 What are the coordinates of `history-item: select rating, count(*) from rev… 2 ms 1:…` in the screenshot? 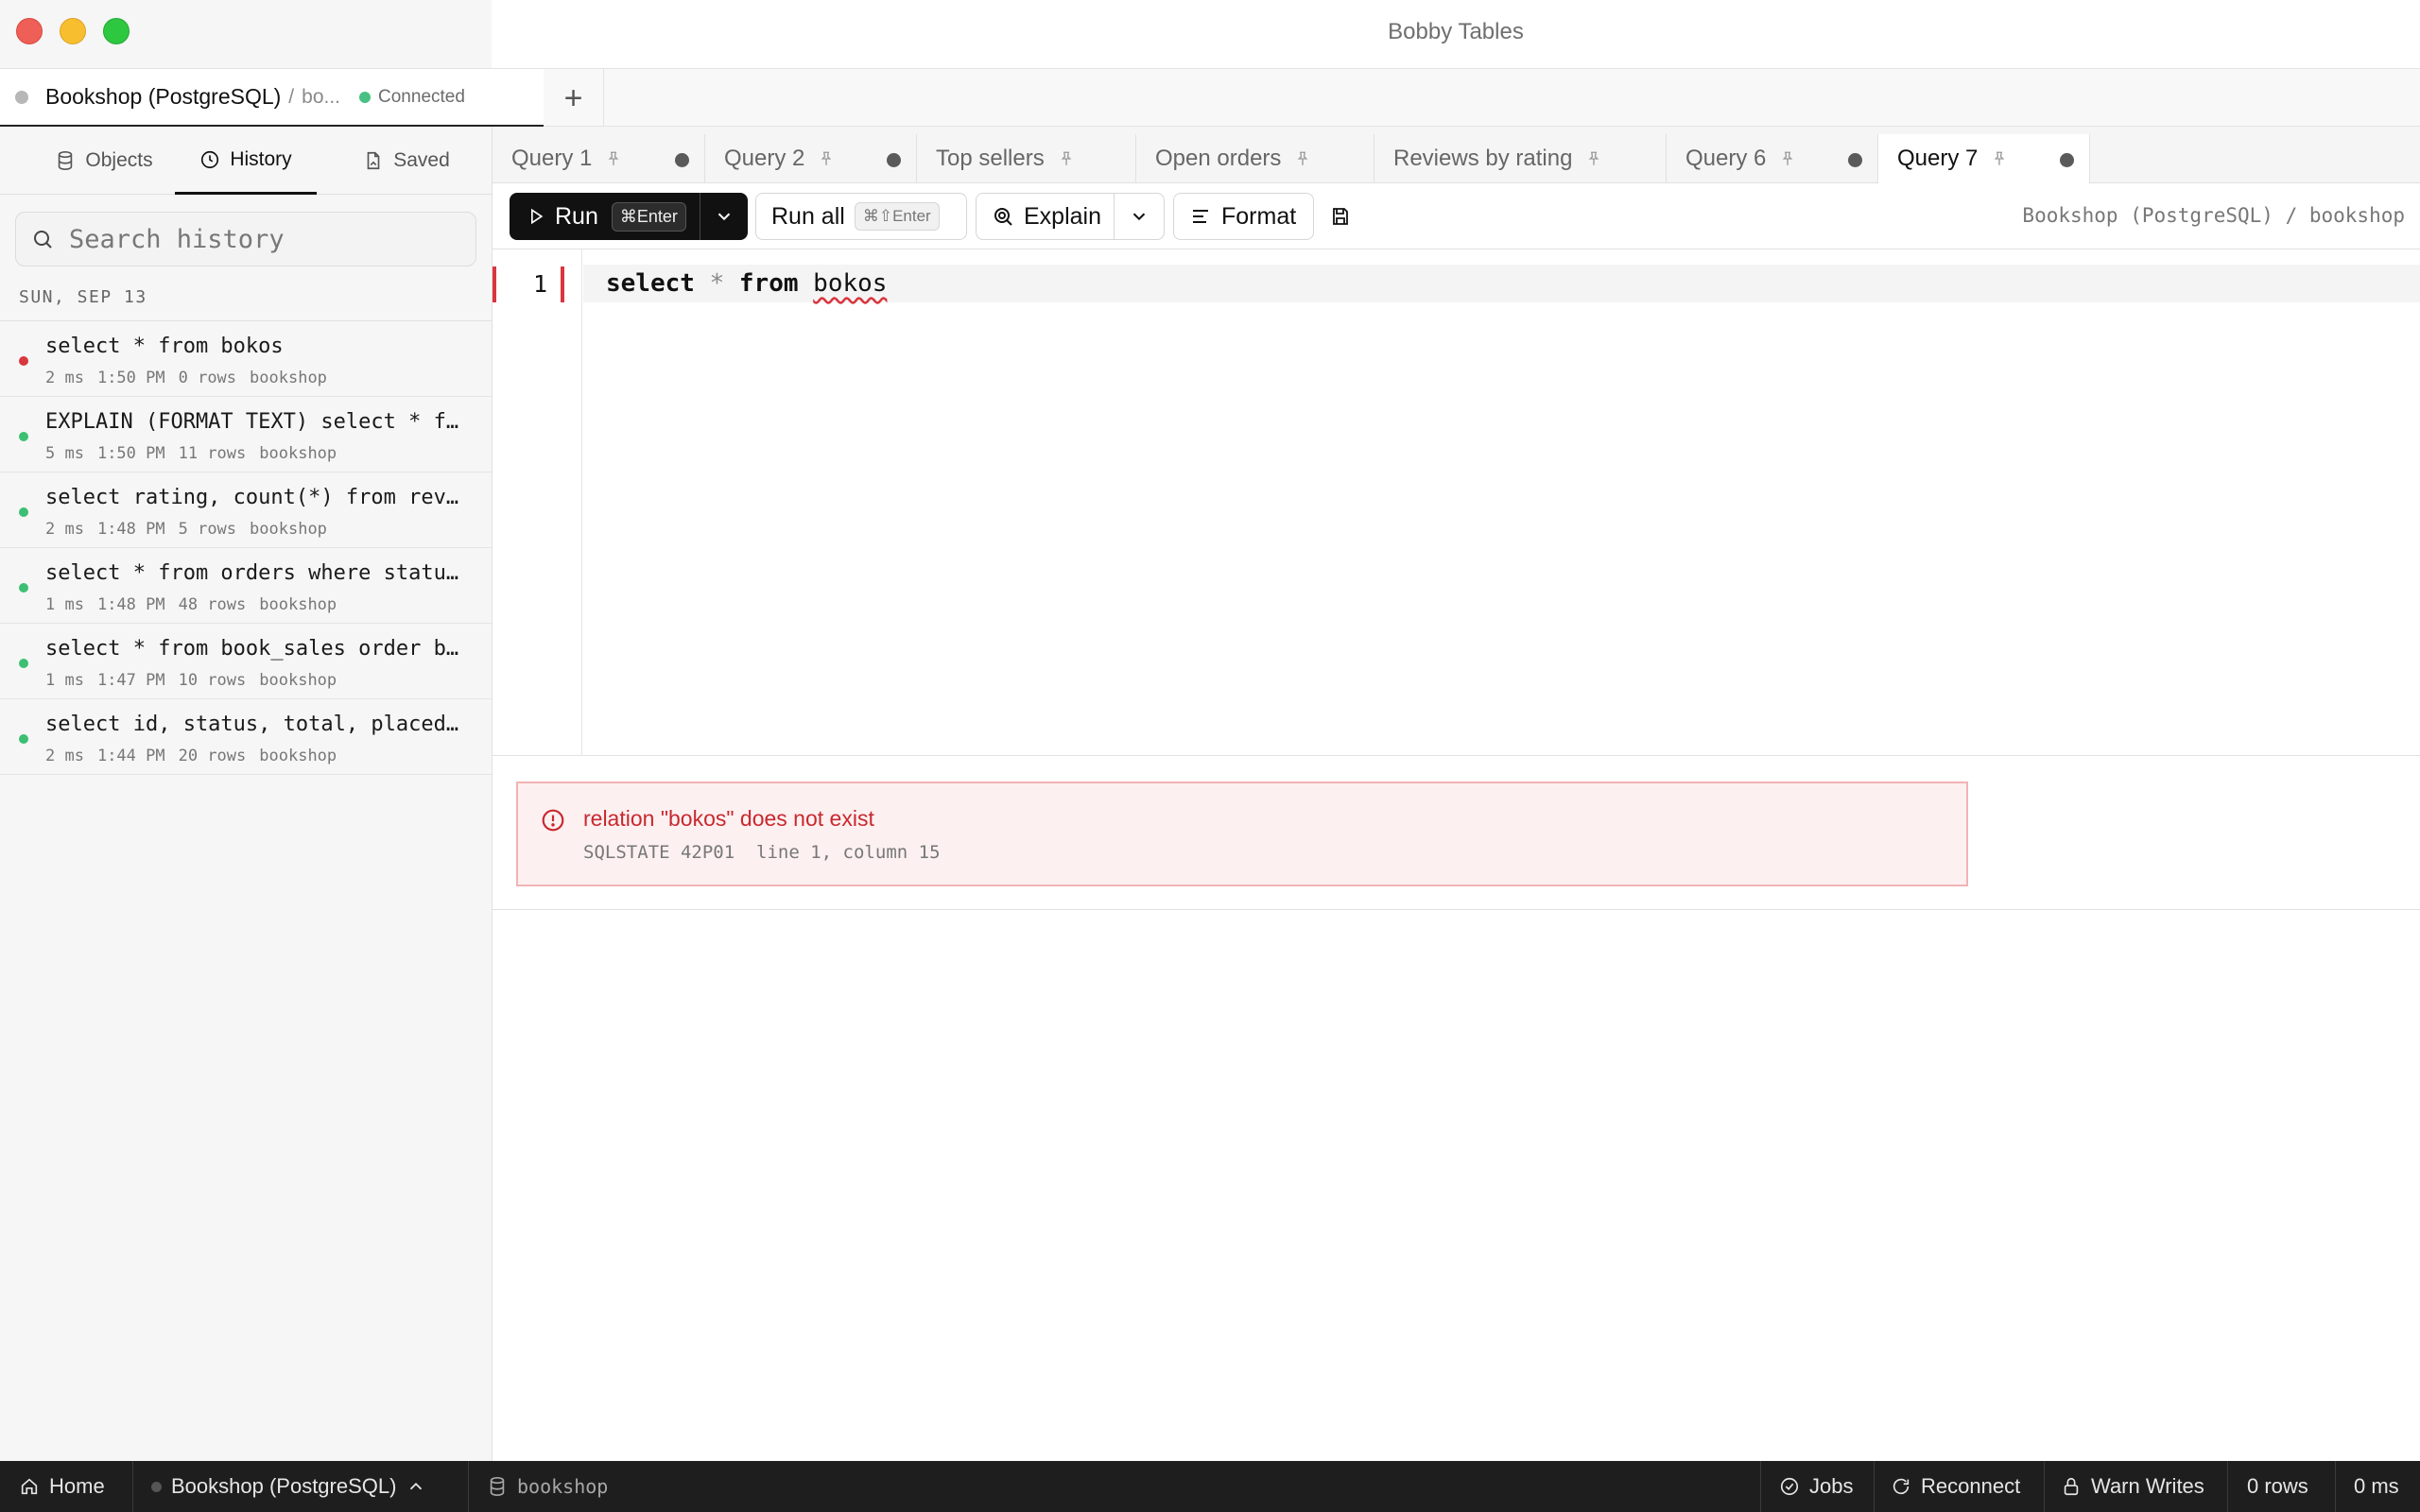 It's located at (246, 510).